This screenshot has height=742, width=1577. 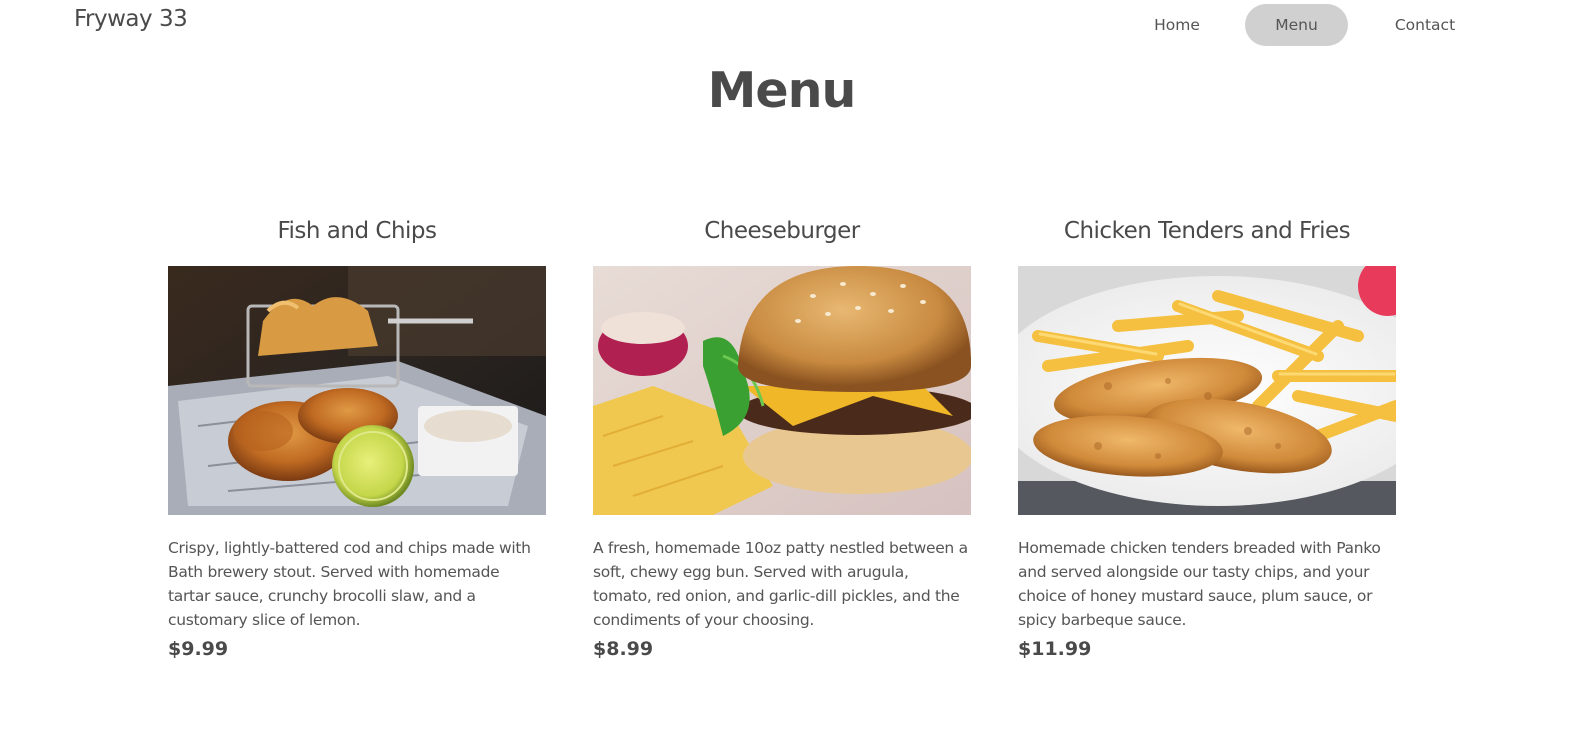 I want to click on menu-item-title: Fish and Chips, so click(x=357, y=231).